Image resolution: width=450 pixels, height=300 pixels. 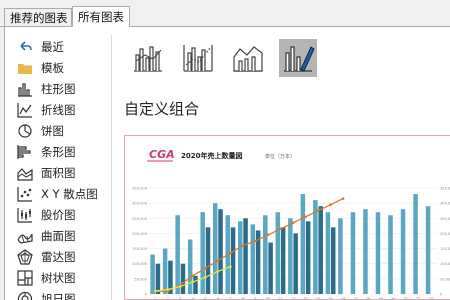 What do you see at coordinates (445, 279) in the screenshot?
I see `y2-tick-label: 50,000` at bounding box center [445, 279].